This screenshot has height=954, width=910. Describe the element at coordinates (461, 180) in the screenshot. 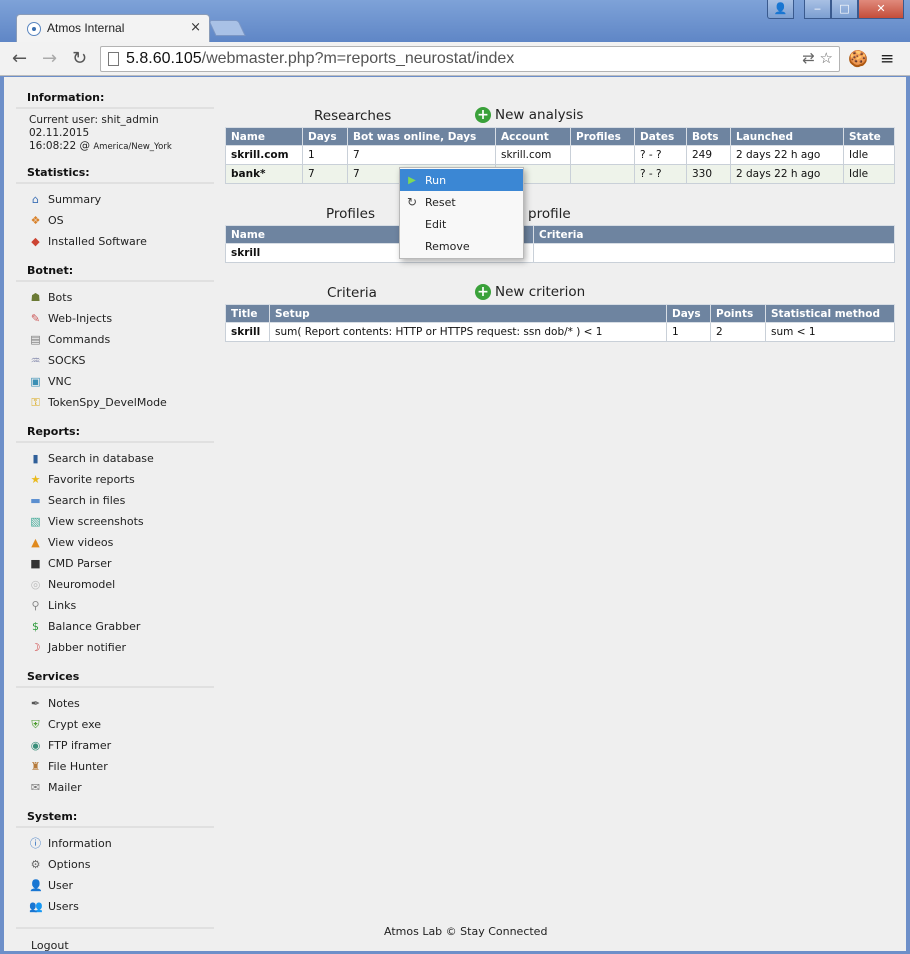

I see `menu-item-run: ▶ Run` at that location.